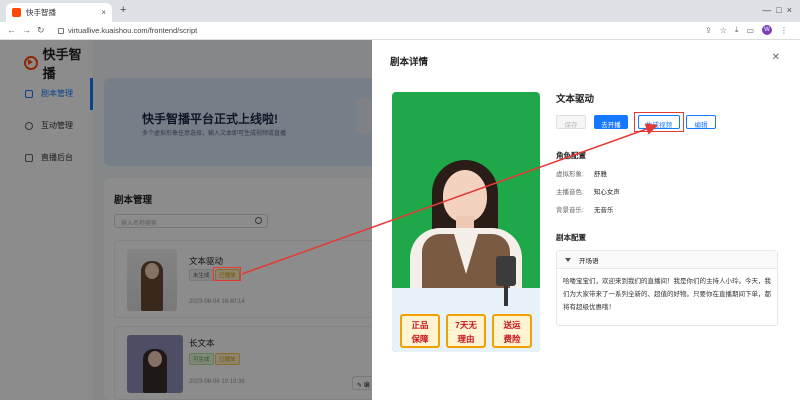  Describe the element at coordinates (16, 12) in the screenshot. I see `kuaishou-favicon-icon` at that location.